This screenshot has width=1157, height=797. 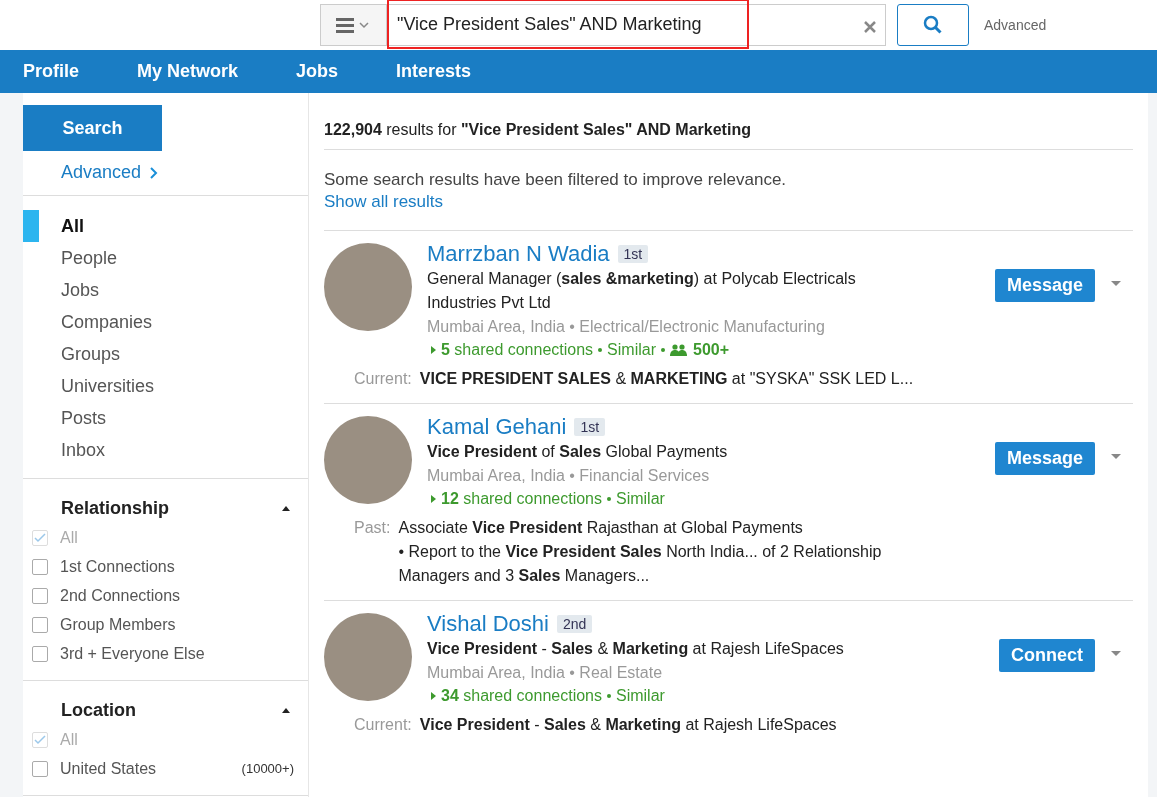 I want to click on search-icon, so click(x=933, y=25).